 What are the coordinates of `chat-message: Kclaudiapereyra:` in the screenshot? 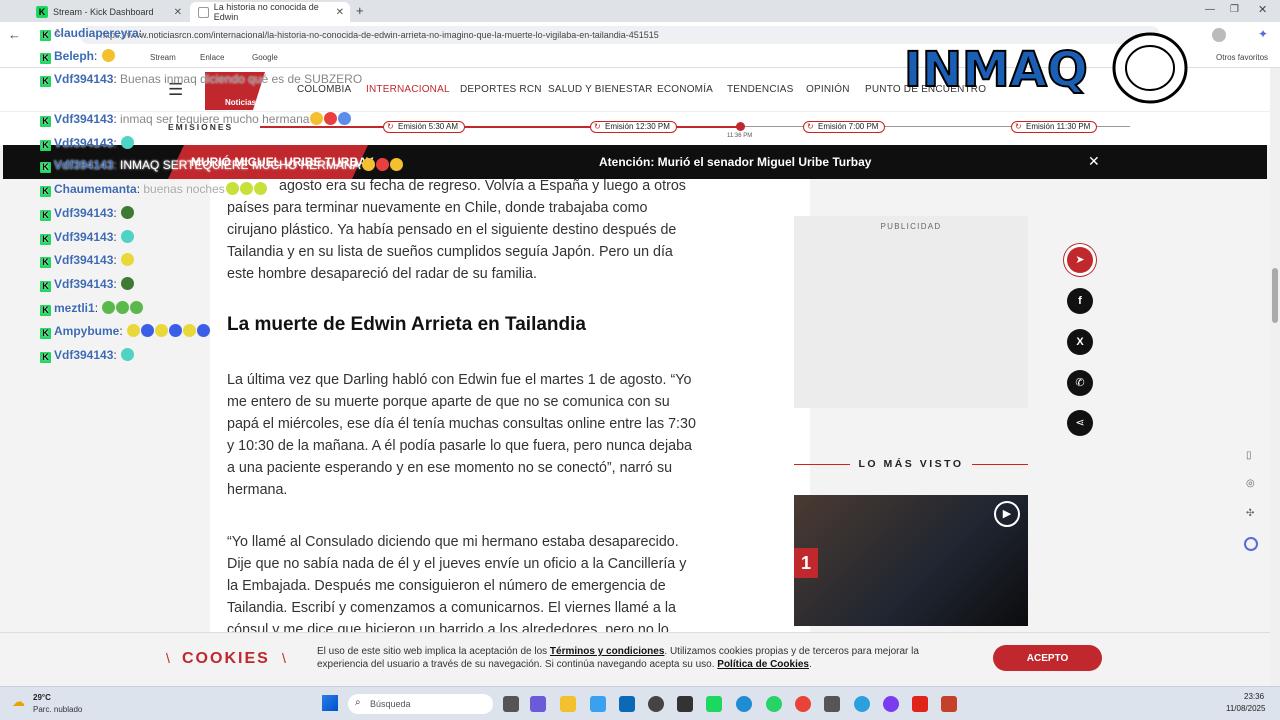 It's located at (91, 33).